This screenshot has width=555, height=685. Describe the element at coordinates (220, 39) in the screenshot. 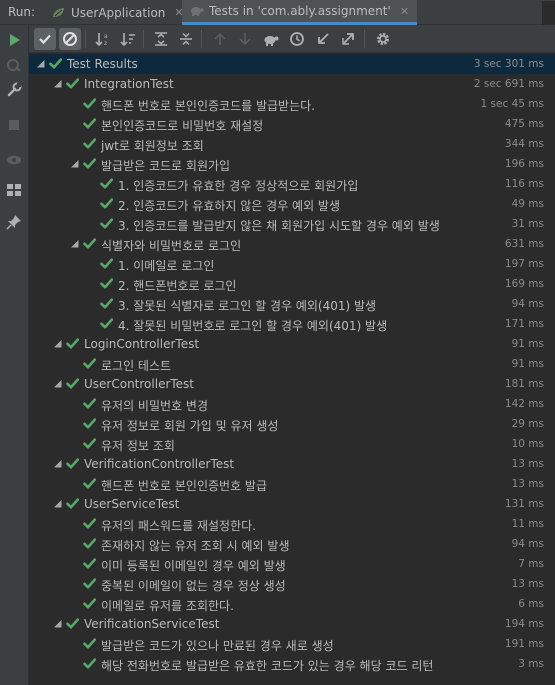

I see `previous-failed-test-icon` at that location.